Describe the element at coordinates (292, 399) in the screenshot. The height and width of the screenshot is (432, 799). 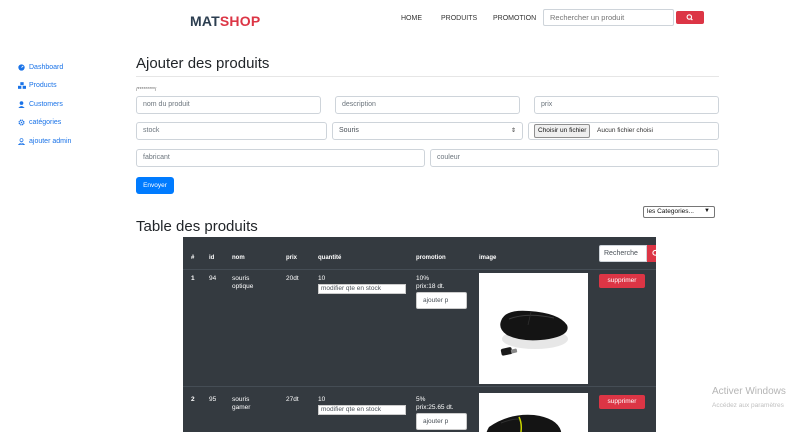
I see `product-price: 27dt` at that location.